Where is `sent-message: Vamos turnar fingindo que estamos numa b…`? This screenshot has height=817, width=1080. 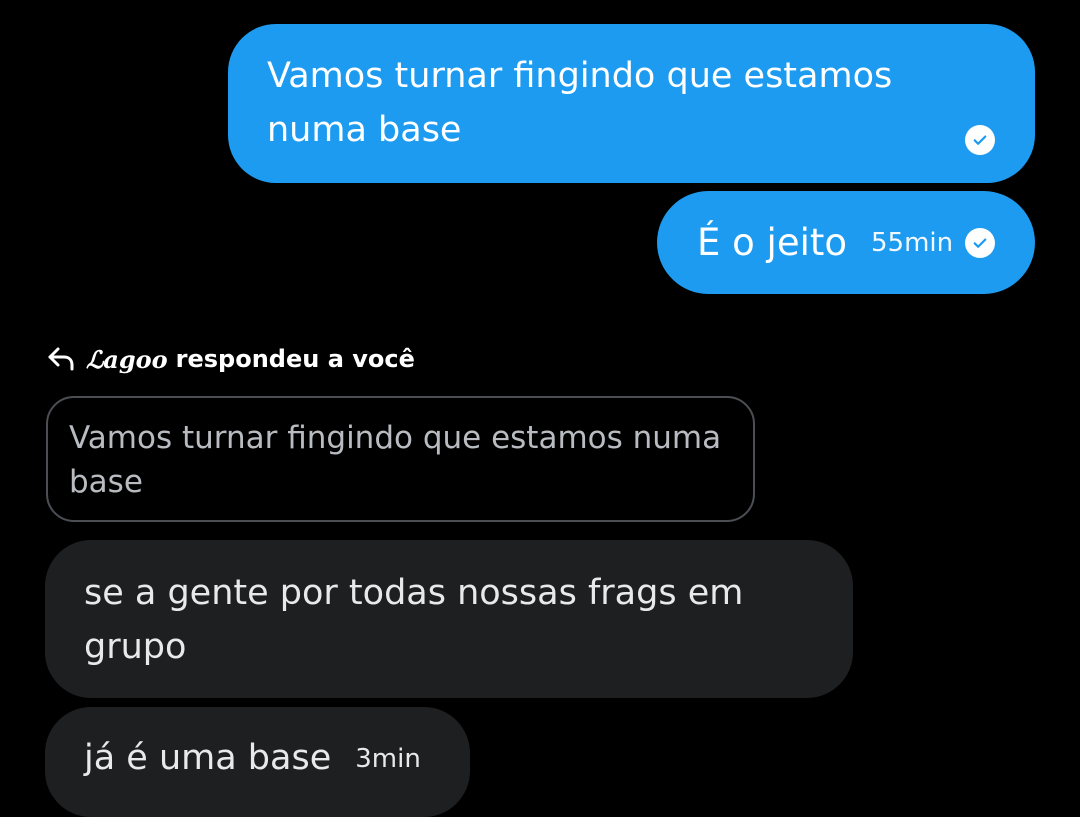
sent-message: Vamos turnar fingindo que estamos numa b… is located at coordinates (631, 103).